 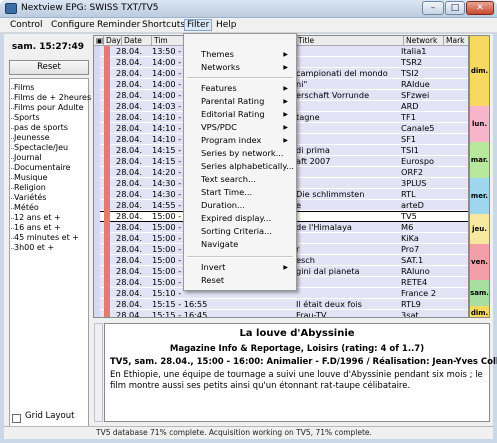 What do you see at coordinates (137, 41) in the screenshot?
I see `col-date: Date` at bounding box center [137, 41].